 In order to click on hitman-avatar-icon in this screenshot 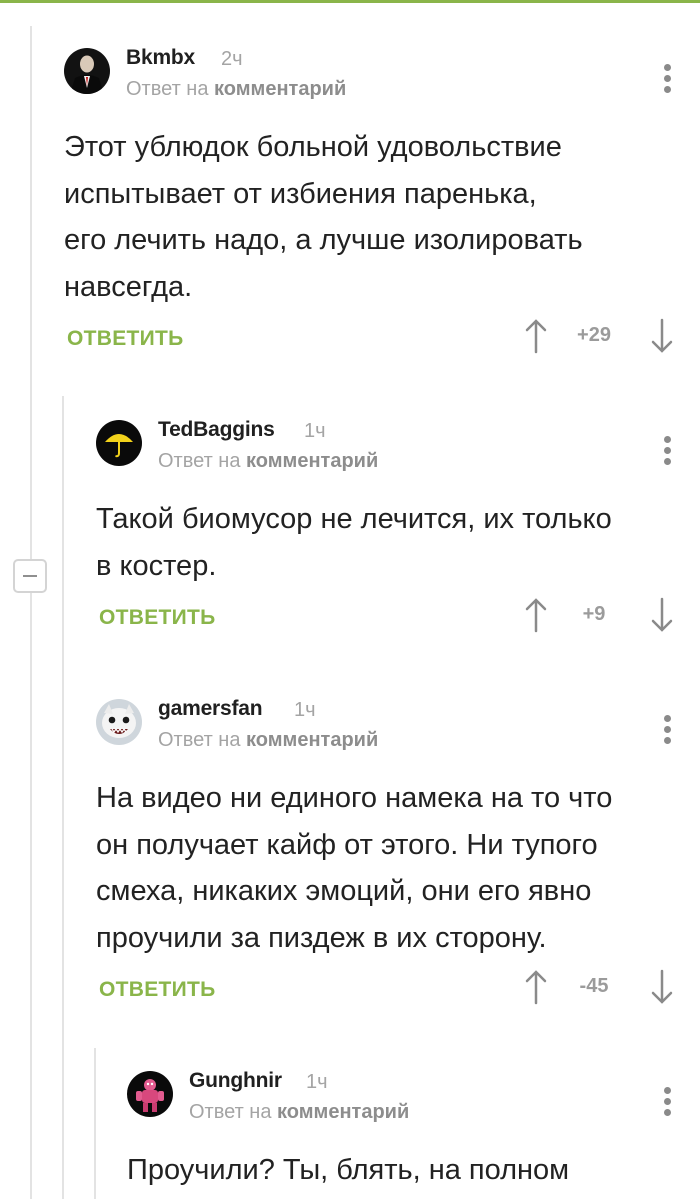, I will do `click(87, 71)`.